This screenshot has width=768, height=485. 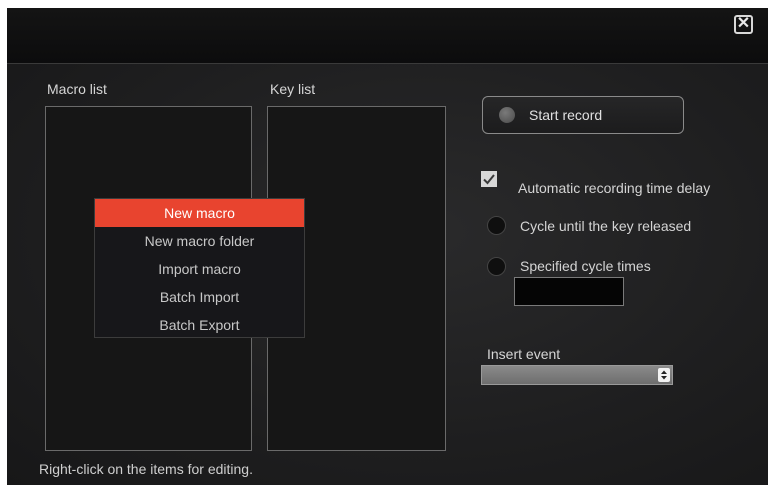 What do you see at coordinates (199, 213) in the screenshot?
I see `menu-item-new-macro: New macro` at bounding box center [199, 213].